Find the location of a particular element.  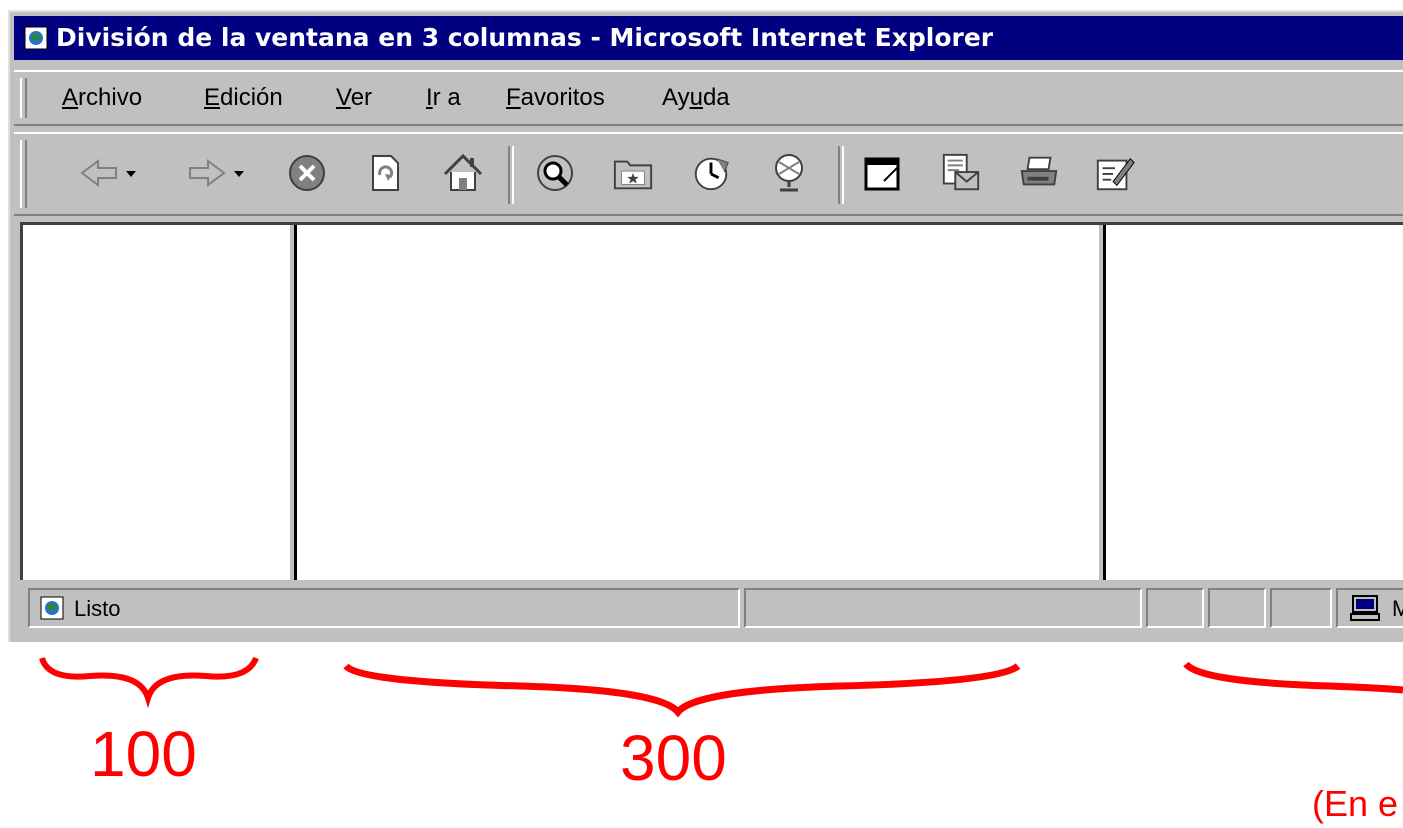

search-button is located at coordinates (555, 173).